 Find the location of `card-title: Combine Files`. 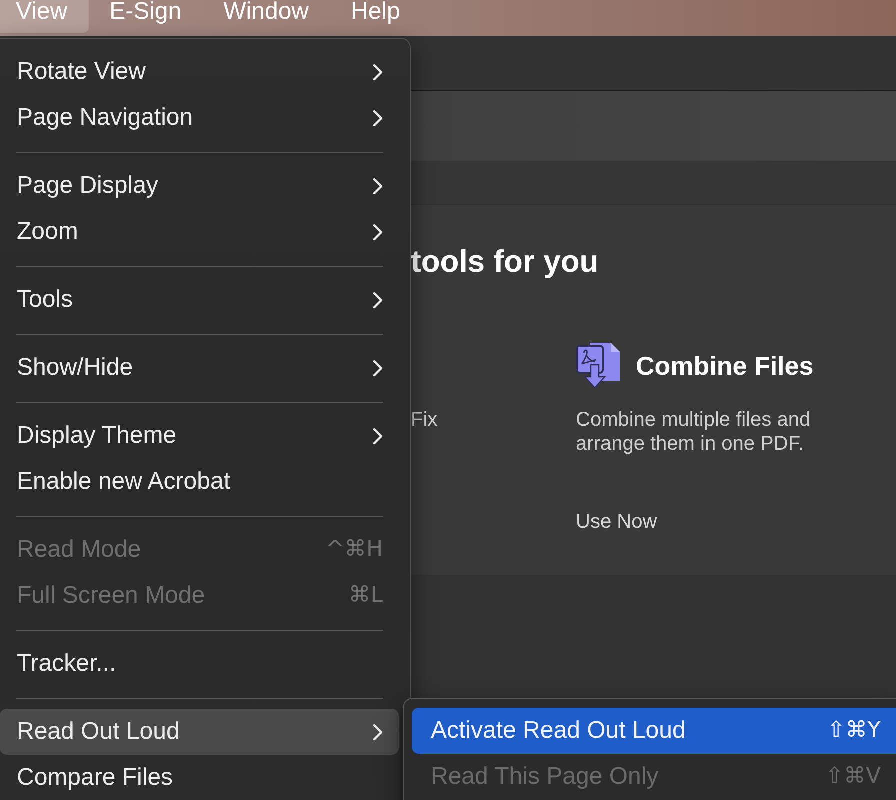

card-title: Combine Files is located at coordinates (725, 365).